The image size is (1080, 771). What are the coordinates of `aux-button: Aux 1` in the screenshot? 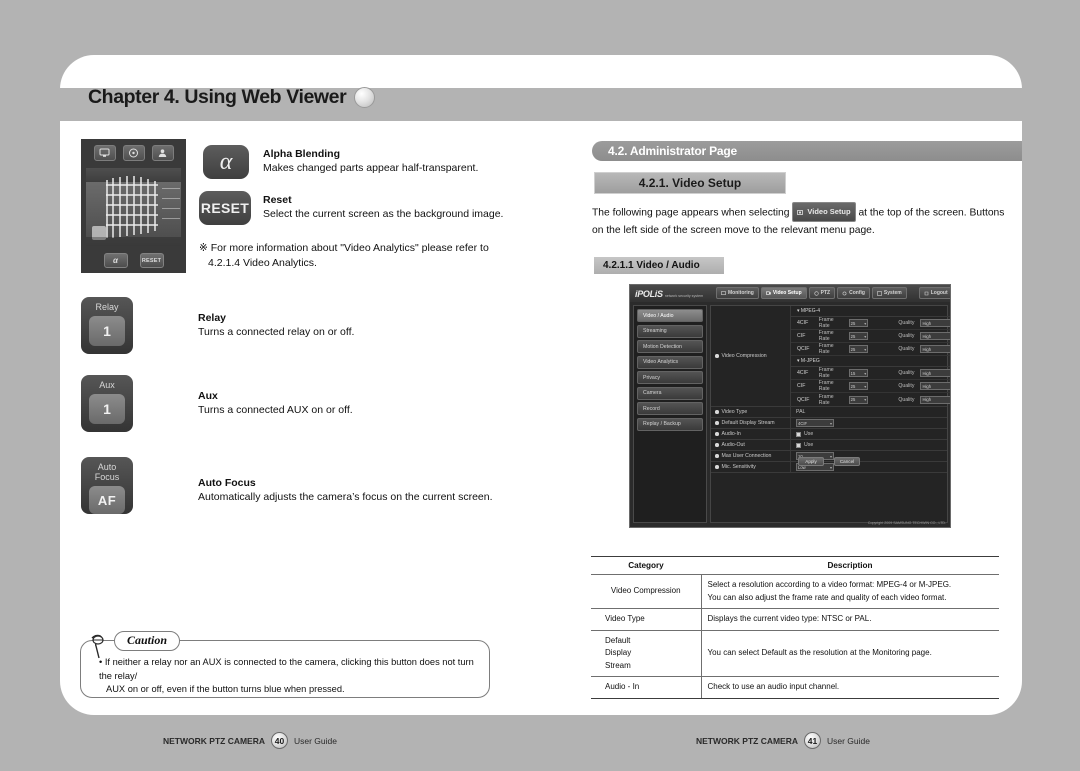 It's located at (107, 403).